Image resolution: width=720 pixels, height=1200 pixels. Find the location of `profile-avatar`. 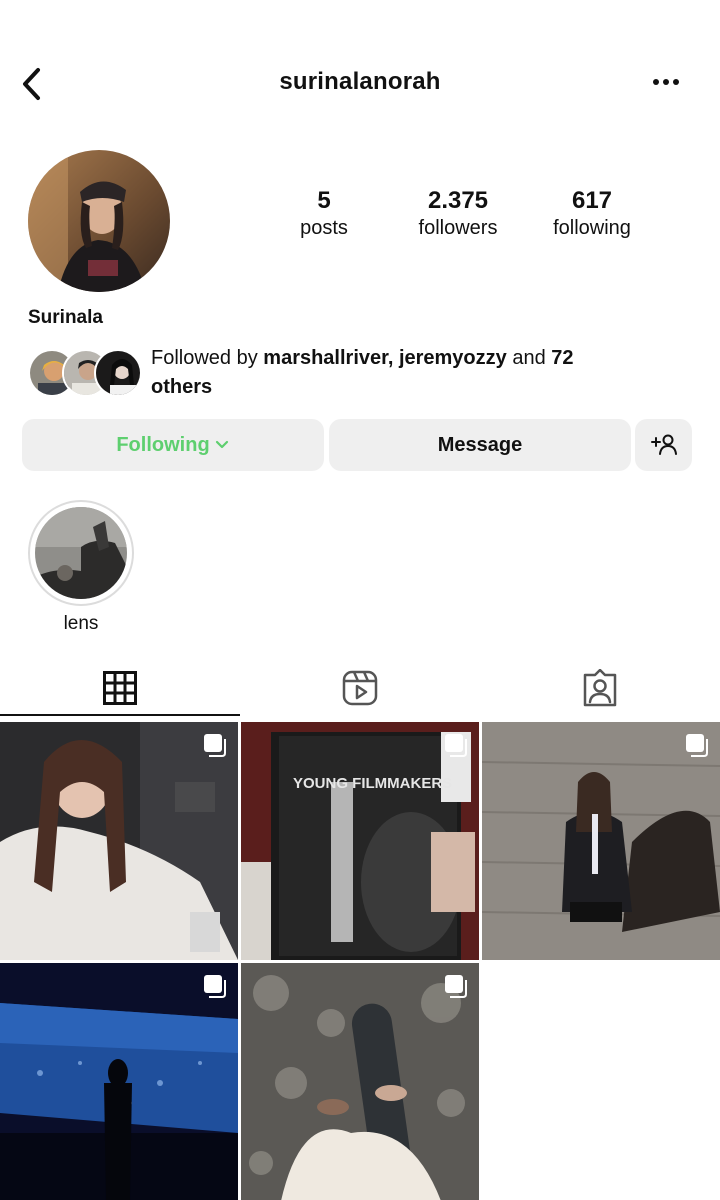

profile-avatar is located at coordinates (99, 221).